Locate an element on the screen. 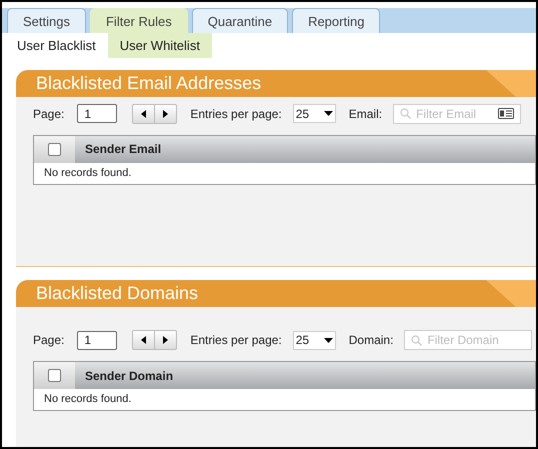  section-title: Blacklisted Email Addresses is located at coordinates (149, 82).